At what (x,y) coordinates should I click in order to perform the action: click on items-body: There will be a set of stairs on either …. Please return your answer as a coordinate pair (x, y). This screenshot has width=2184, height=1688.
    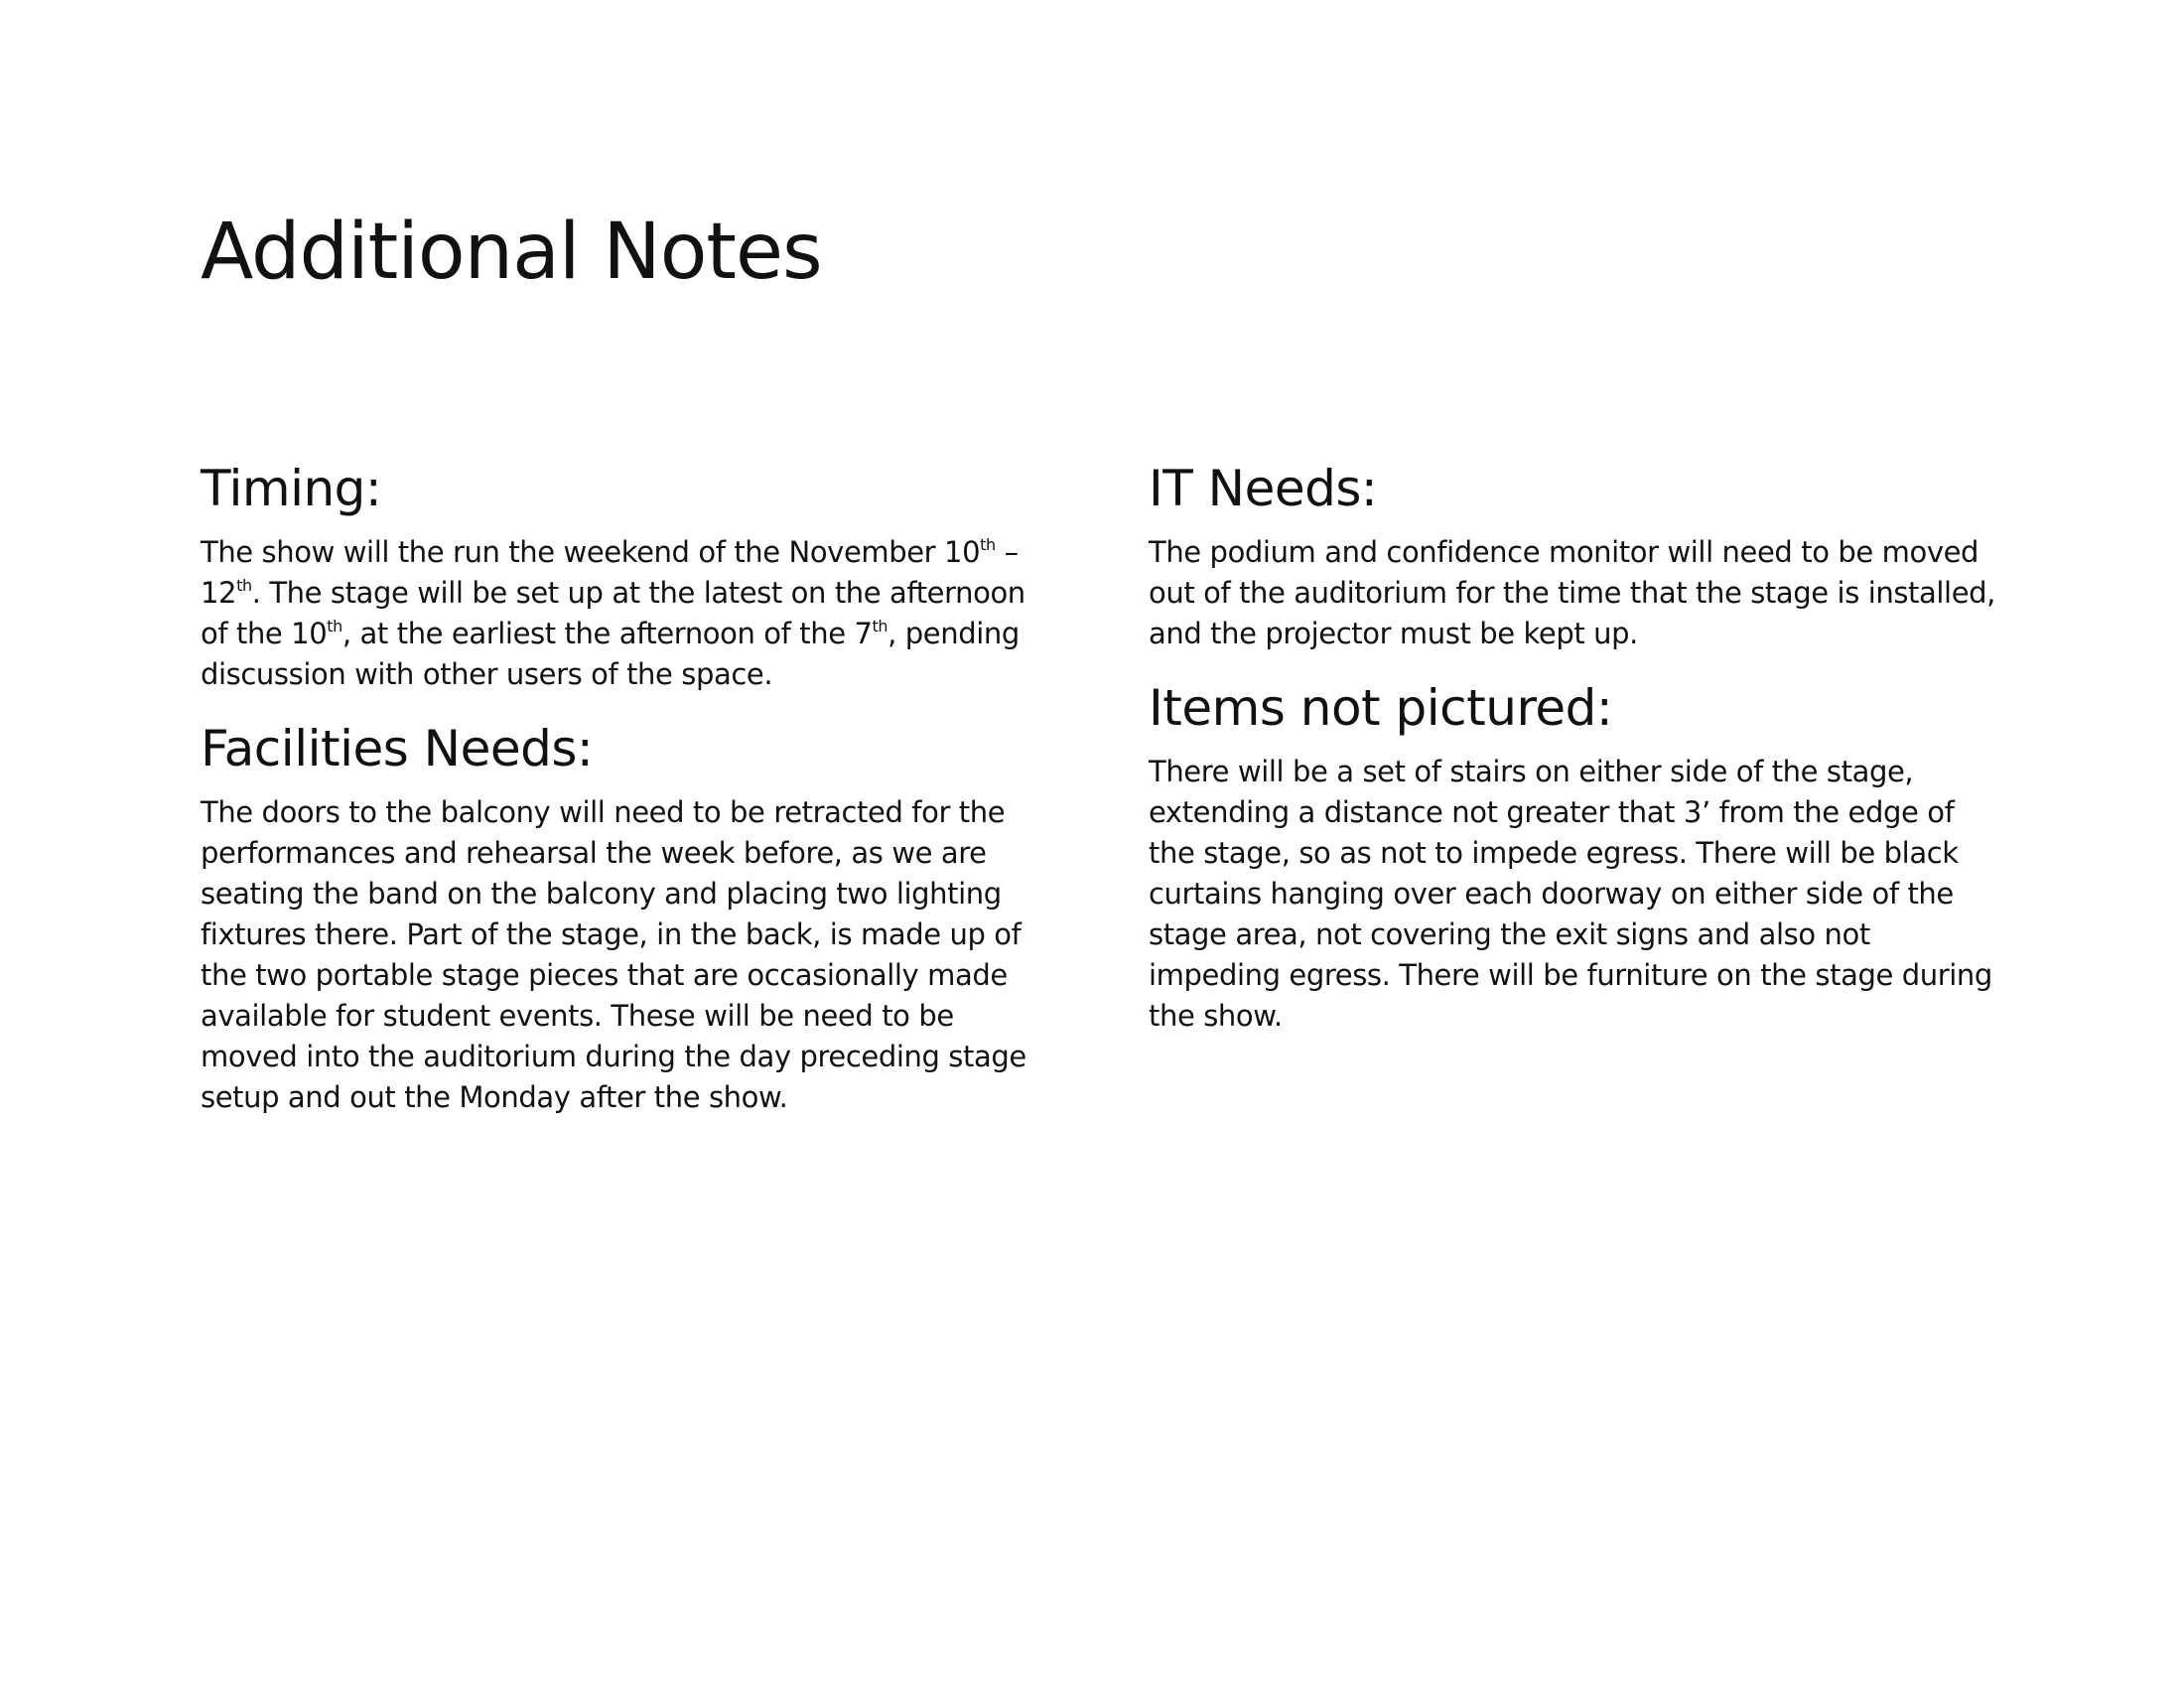
    Looking at the image, I should click on (1570, 894).